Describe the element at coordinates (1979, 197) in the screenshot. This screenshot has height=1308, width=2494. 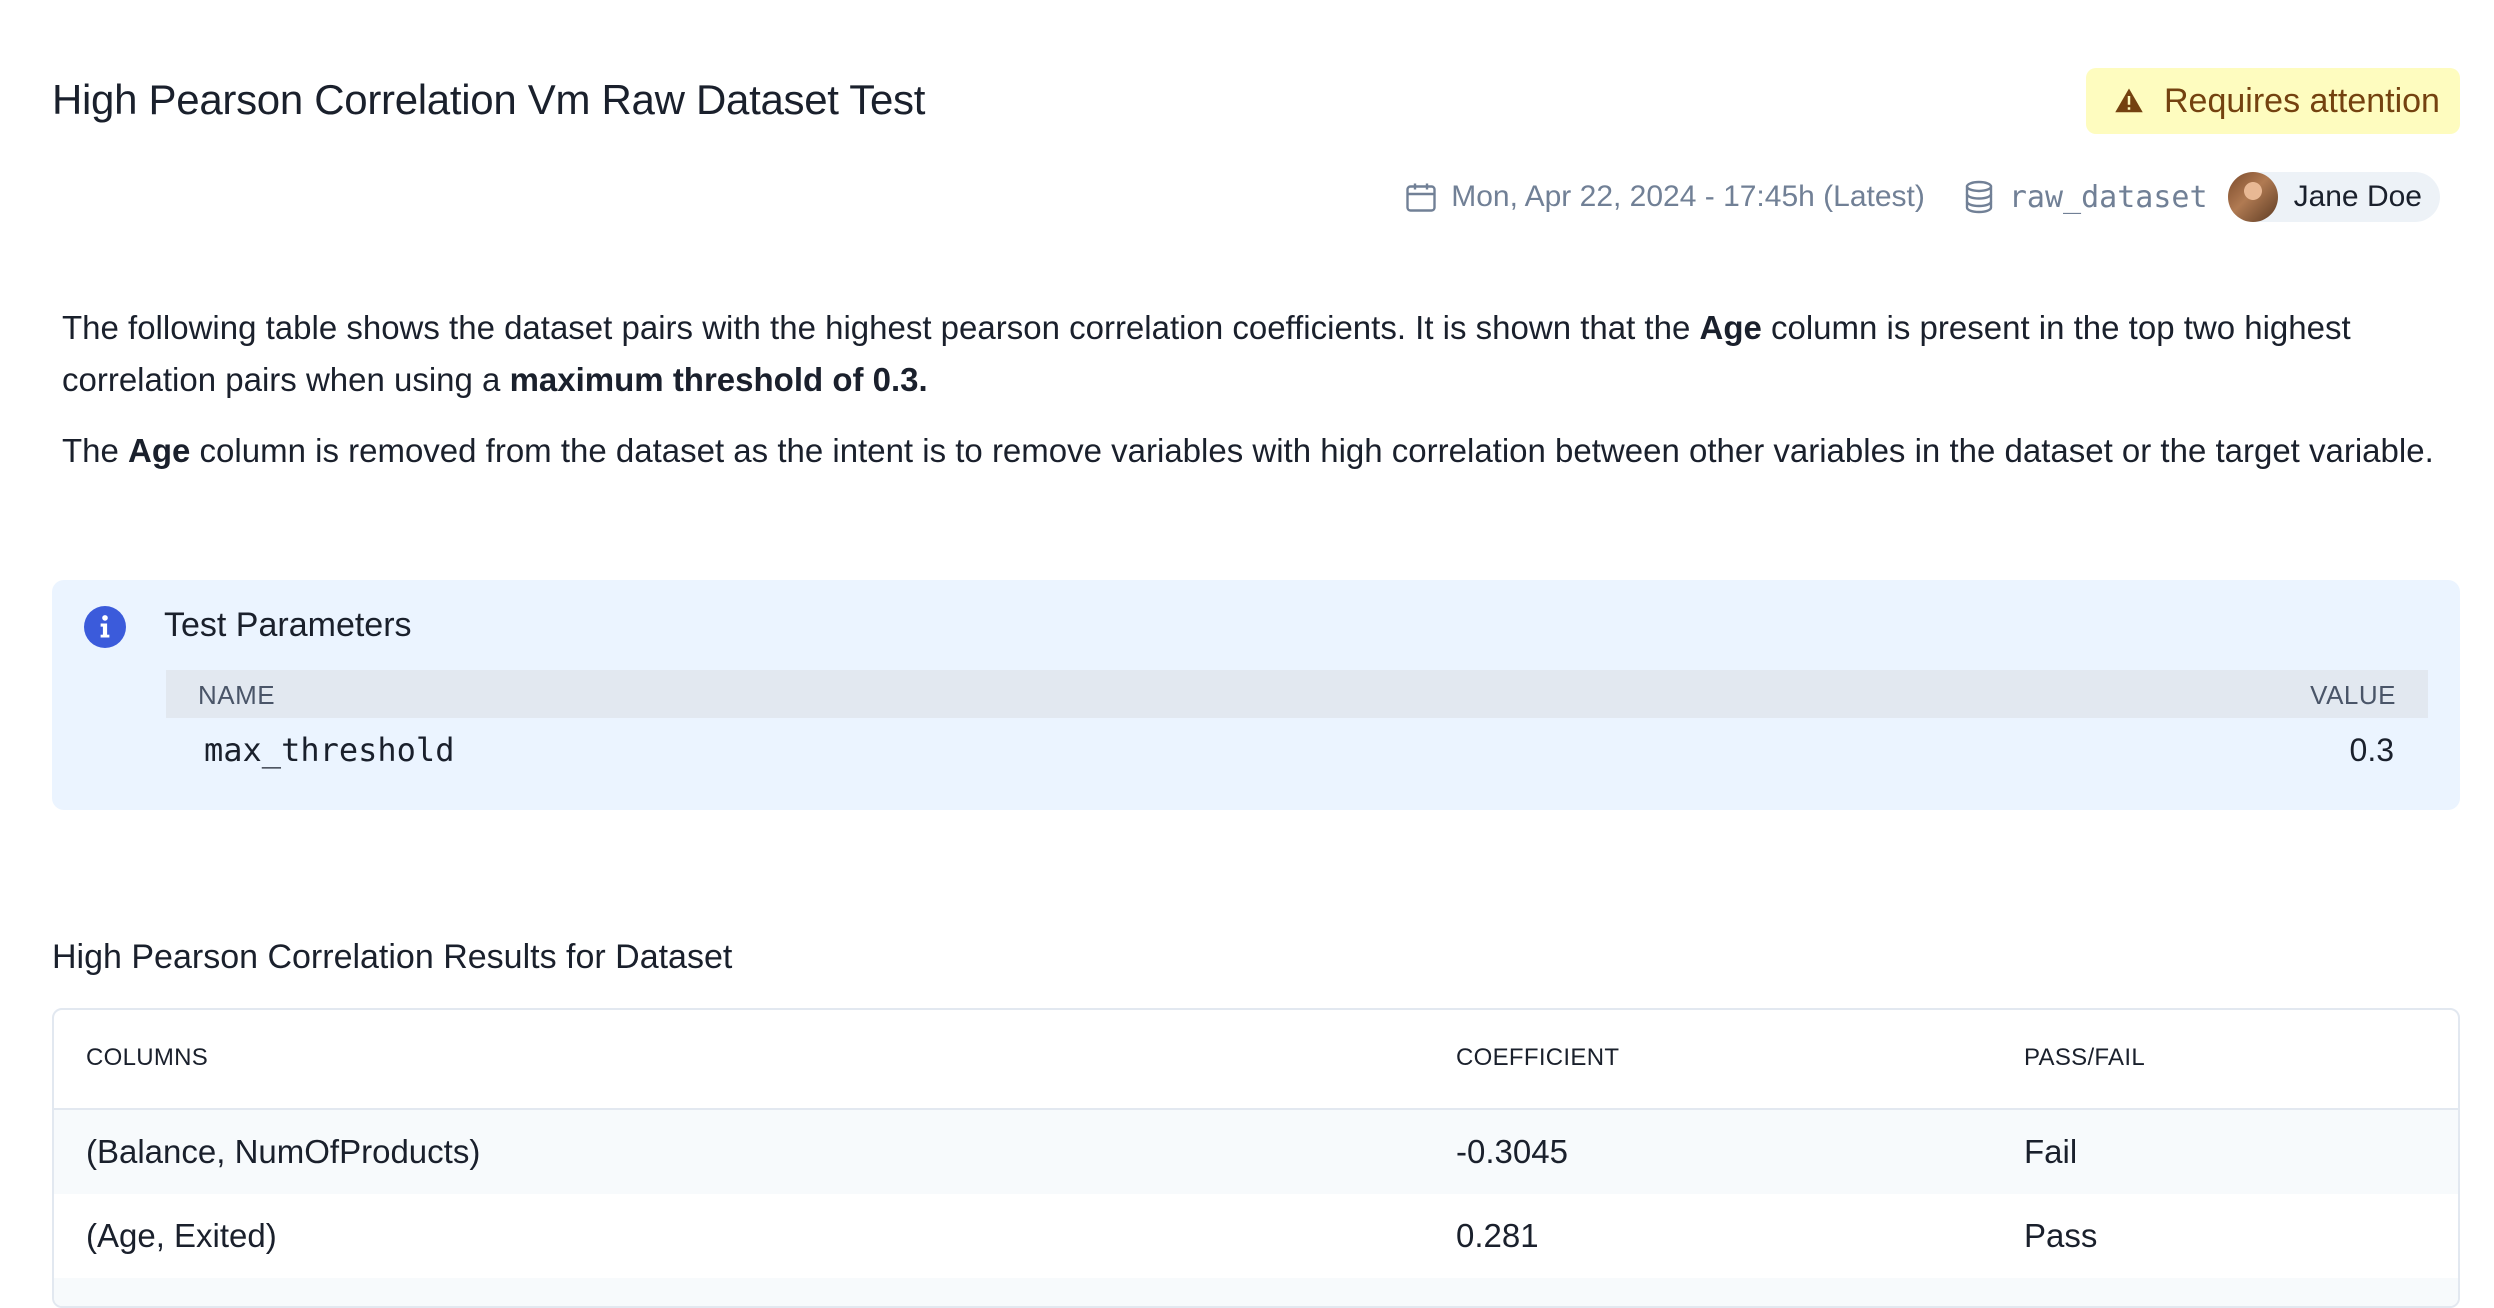
I see `database-icon` at that location.